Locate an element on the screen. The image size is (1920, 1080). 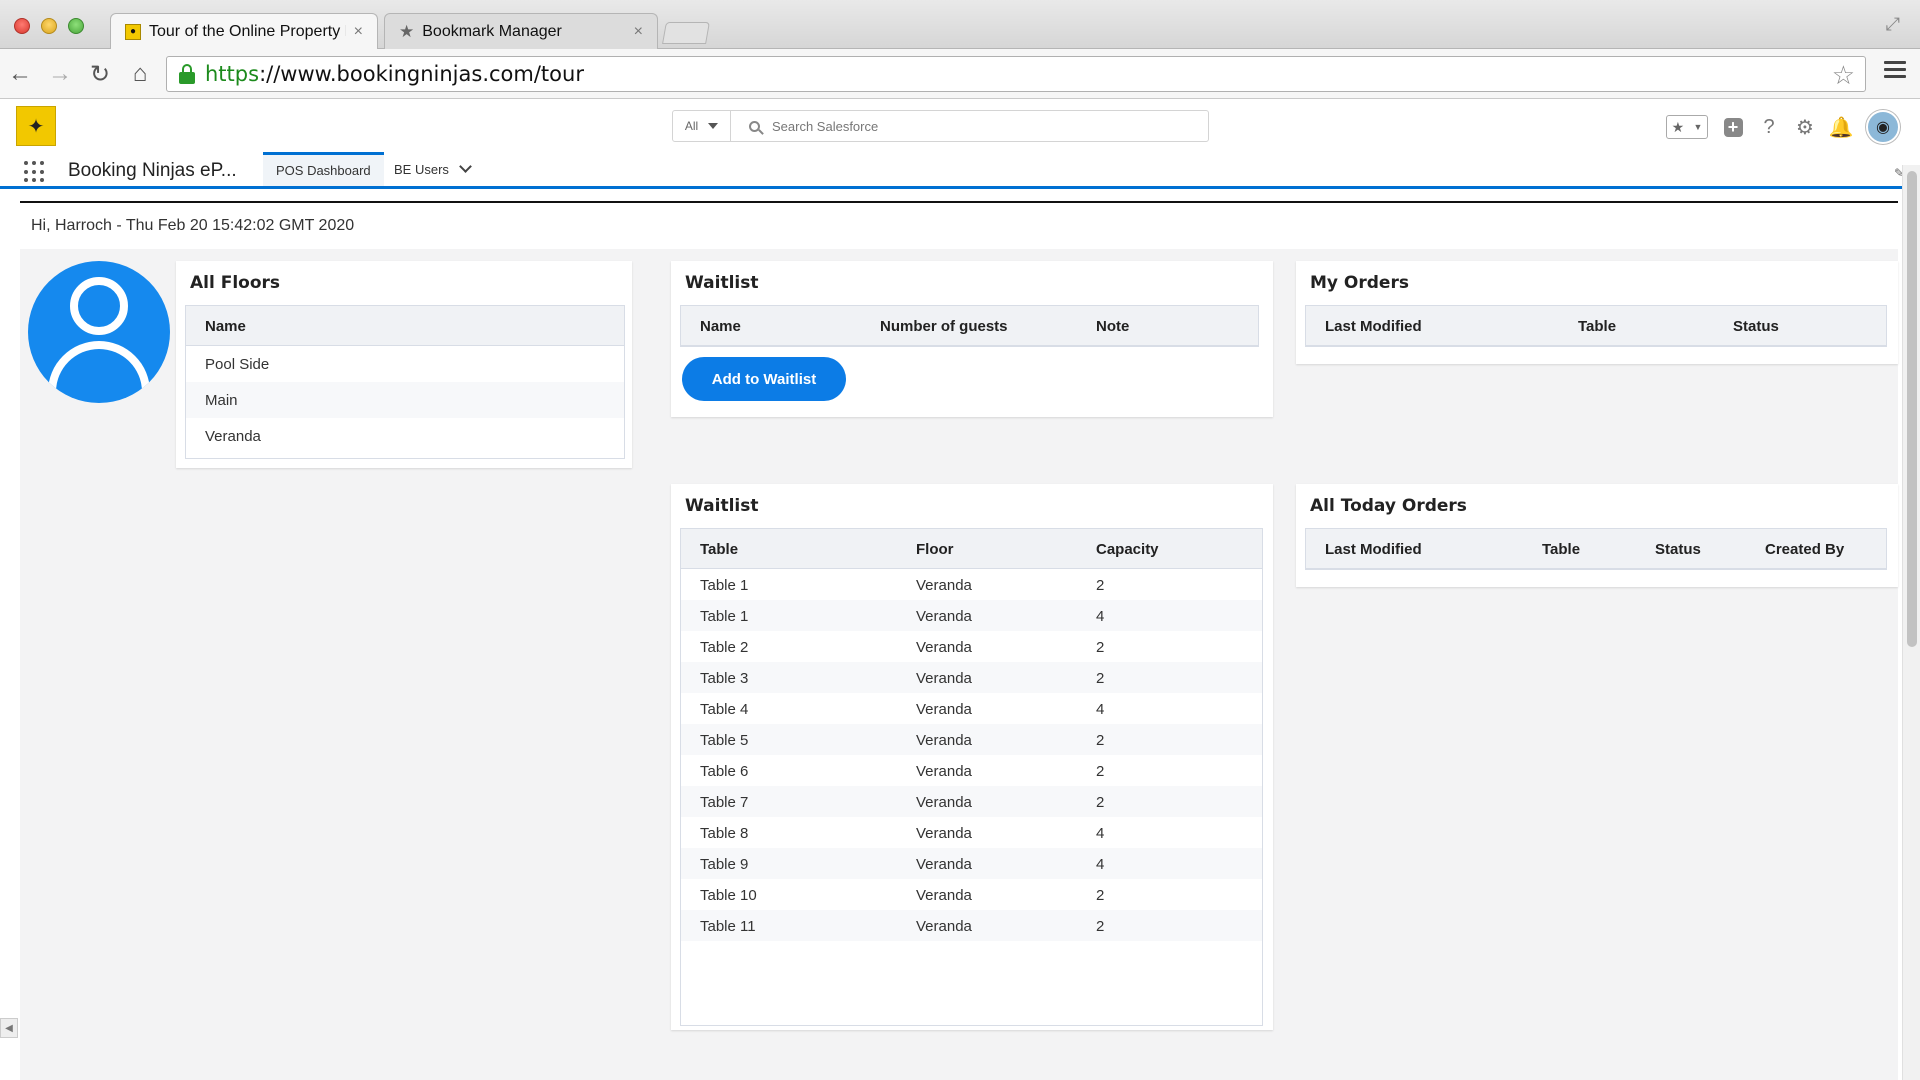
table-row: Table 1 Veranda 2 is located at coordinates (971, 584).